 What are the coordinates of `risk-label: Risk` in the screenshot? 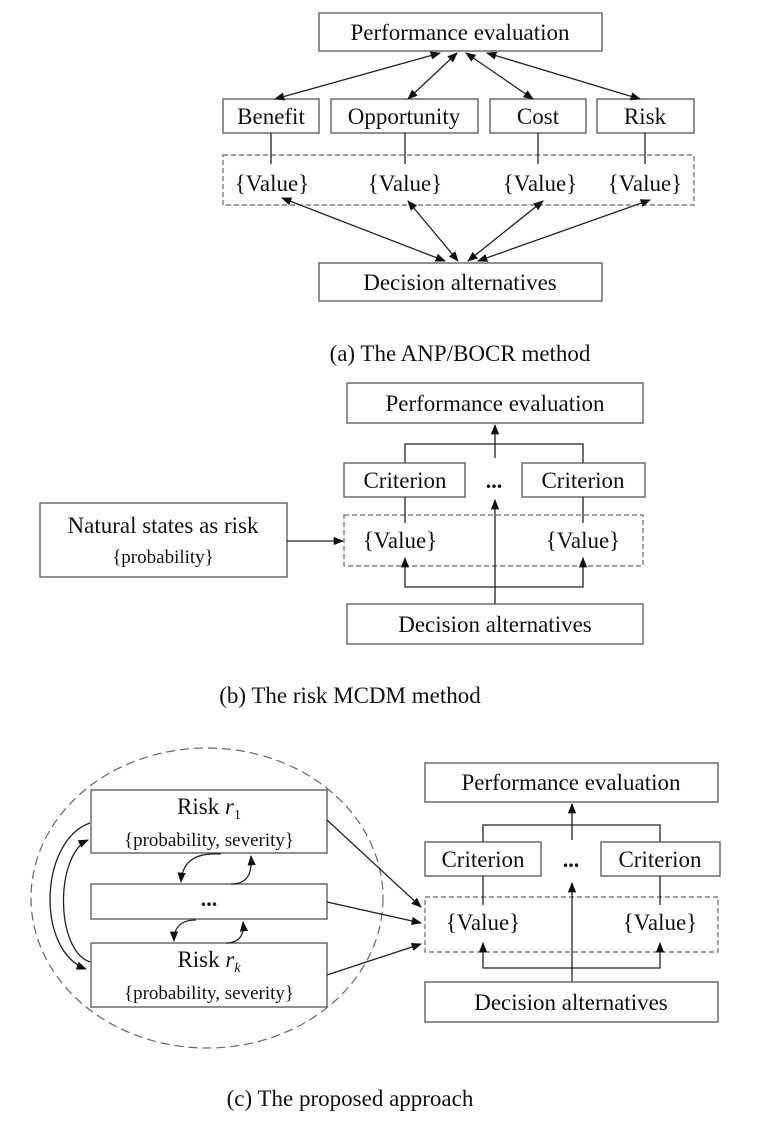 It's located at (645, 116).